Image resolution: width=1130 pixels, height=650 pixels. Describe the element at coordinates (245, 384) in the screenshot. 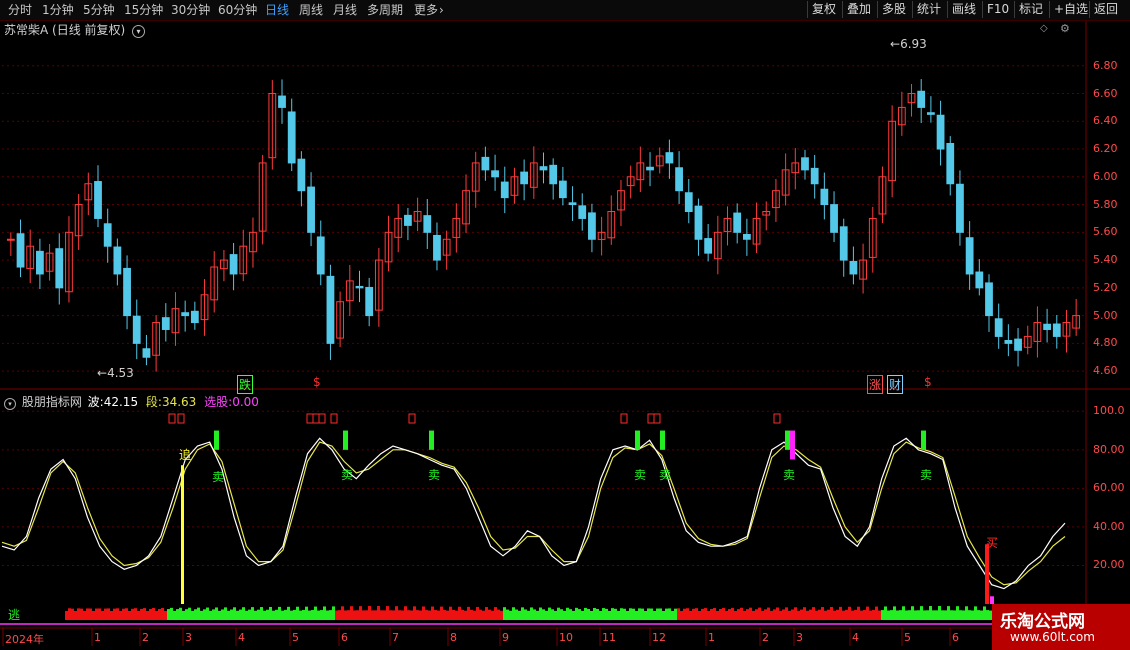

I see `event-marker-drop: 跌` at that location.